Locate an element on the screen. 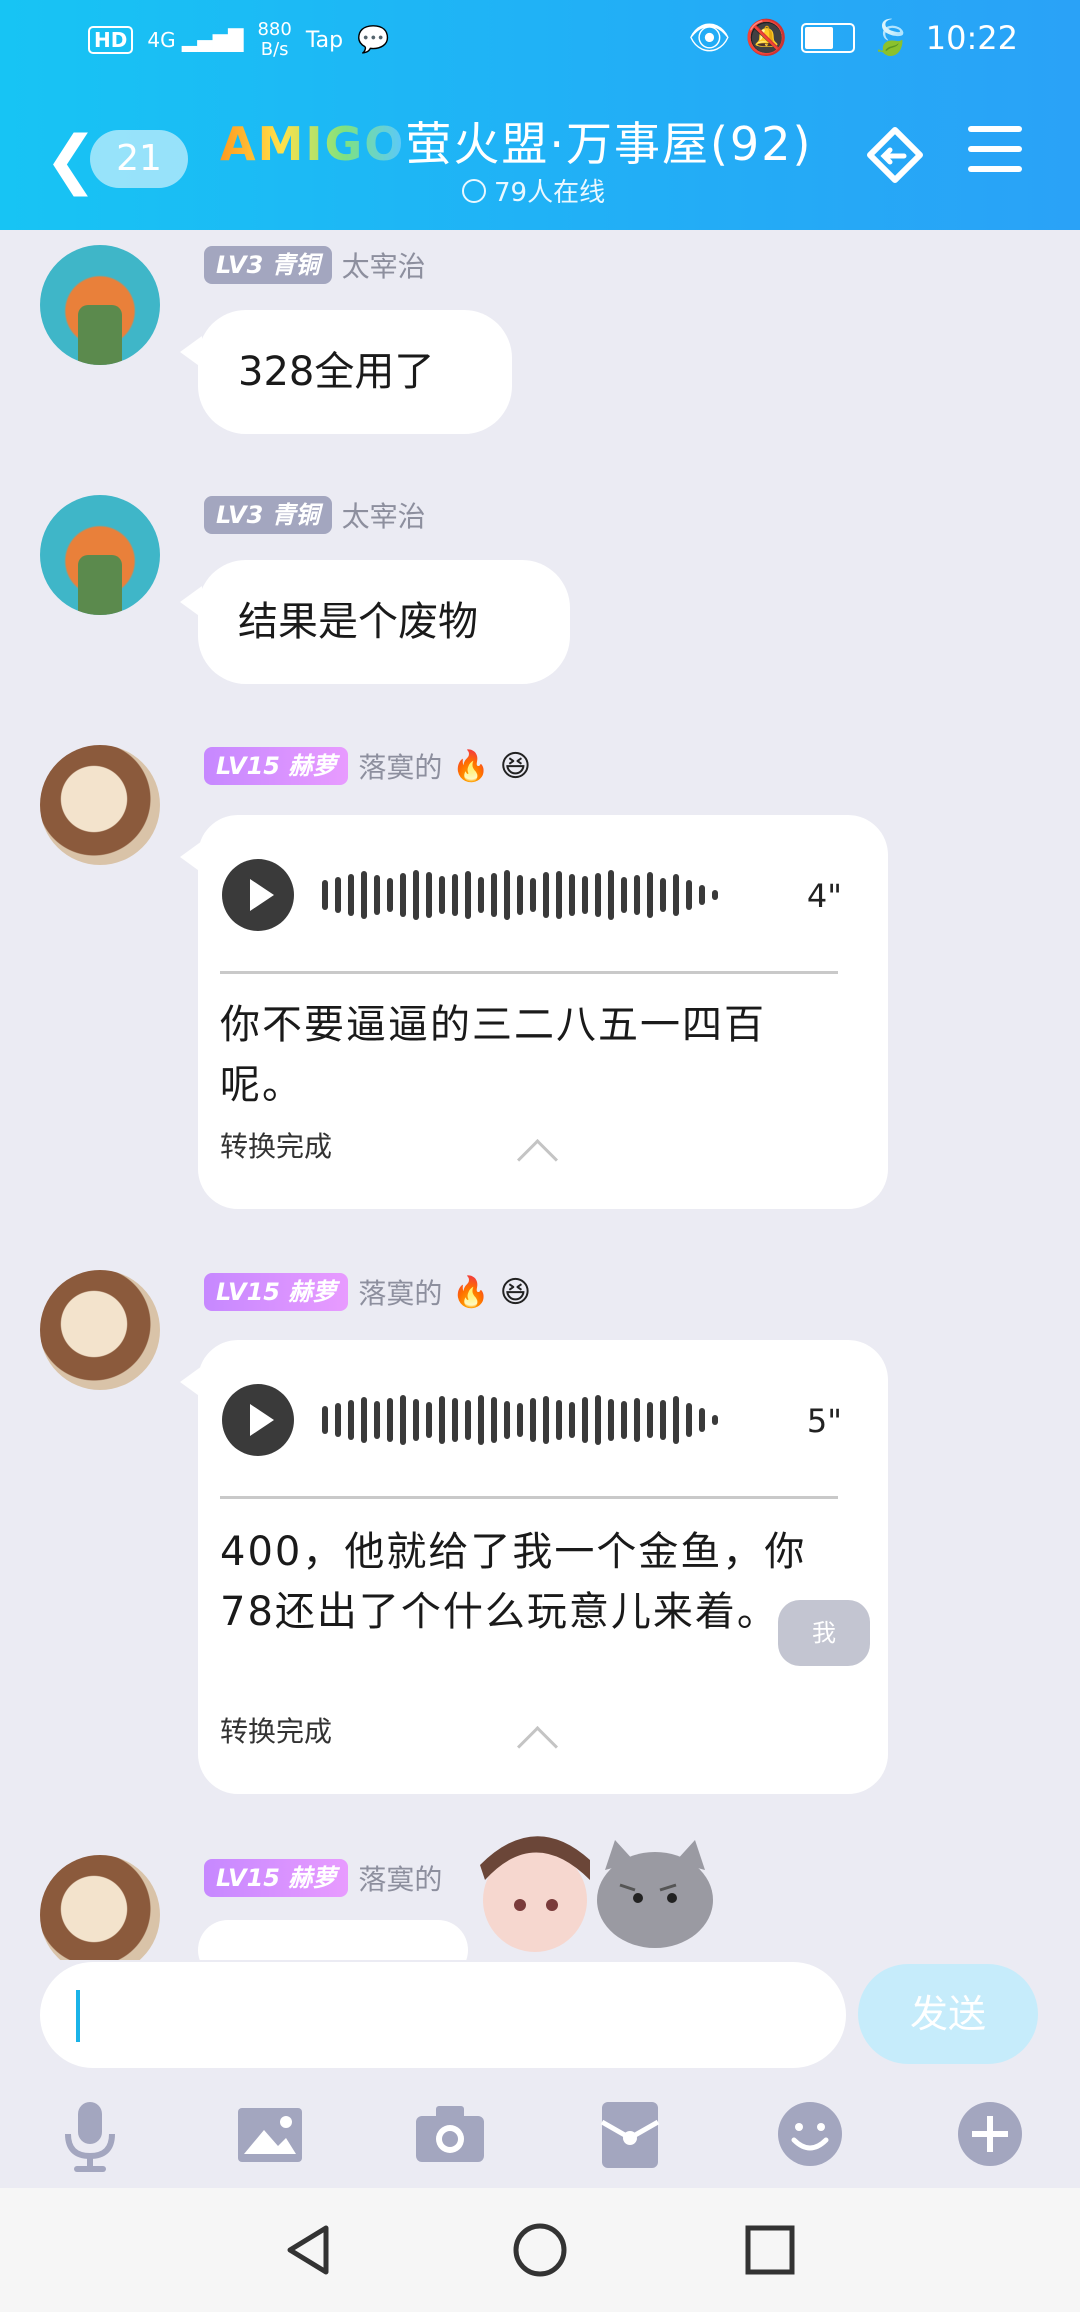  voice-transcript: 你不要逼逼的三二八五一四百呢。 is located at coordinates (493, 1055).